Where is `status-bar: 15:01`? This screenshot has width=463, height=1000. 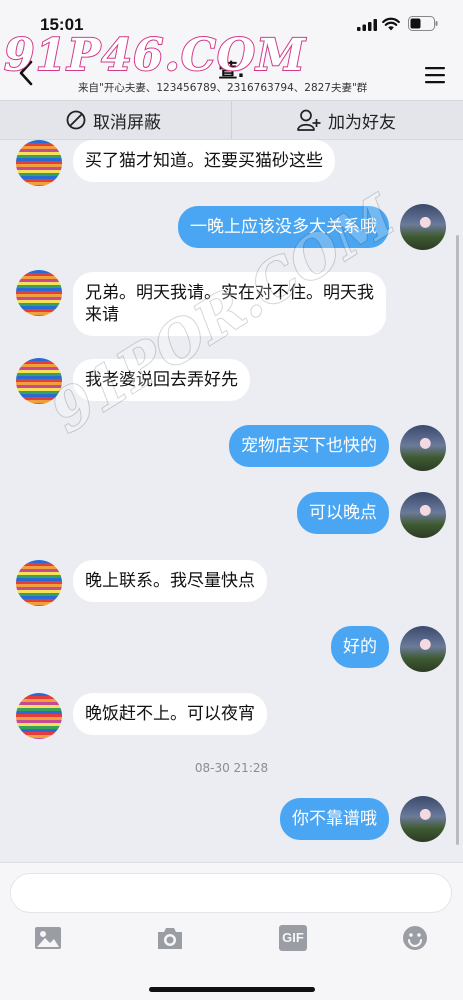 status-bar: 15:01 is located at coordinates (231, 25).